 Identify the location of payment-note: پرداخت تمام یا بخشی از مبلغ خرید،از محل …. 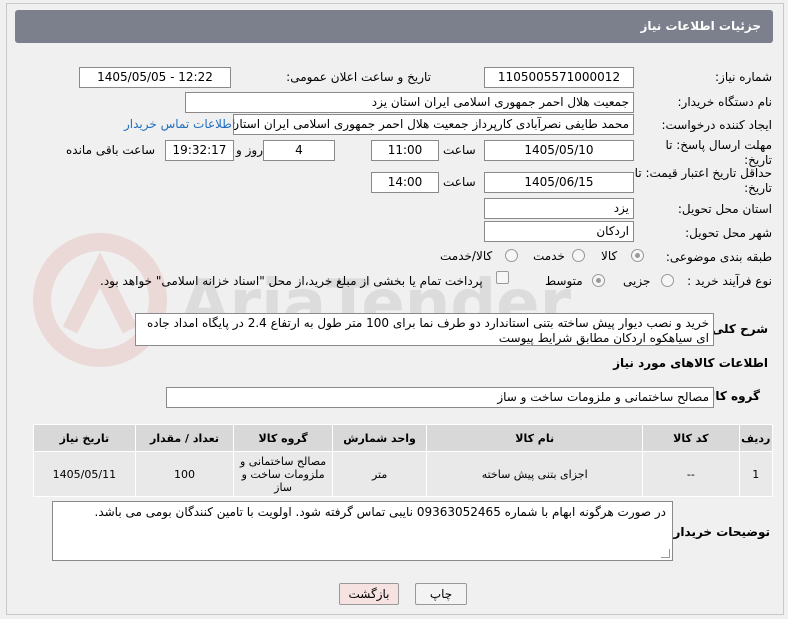
(291, 281).